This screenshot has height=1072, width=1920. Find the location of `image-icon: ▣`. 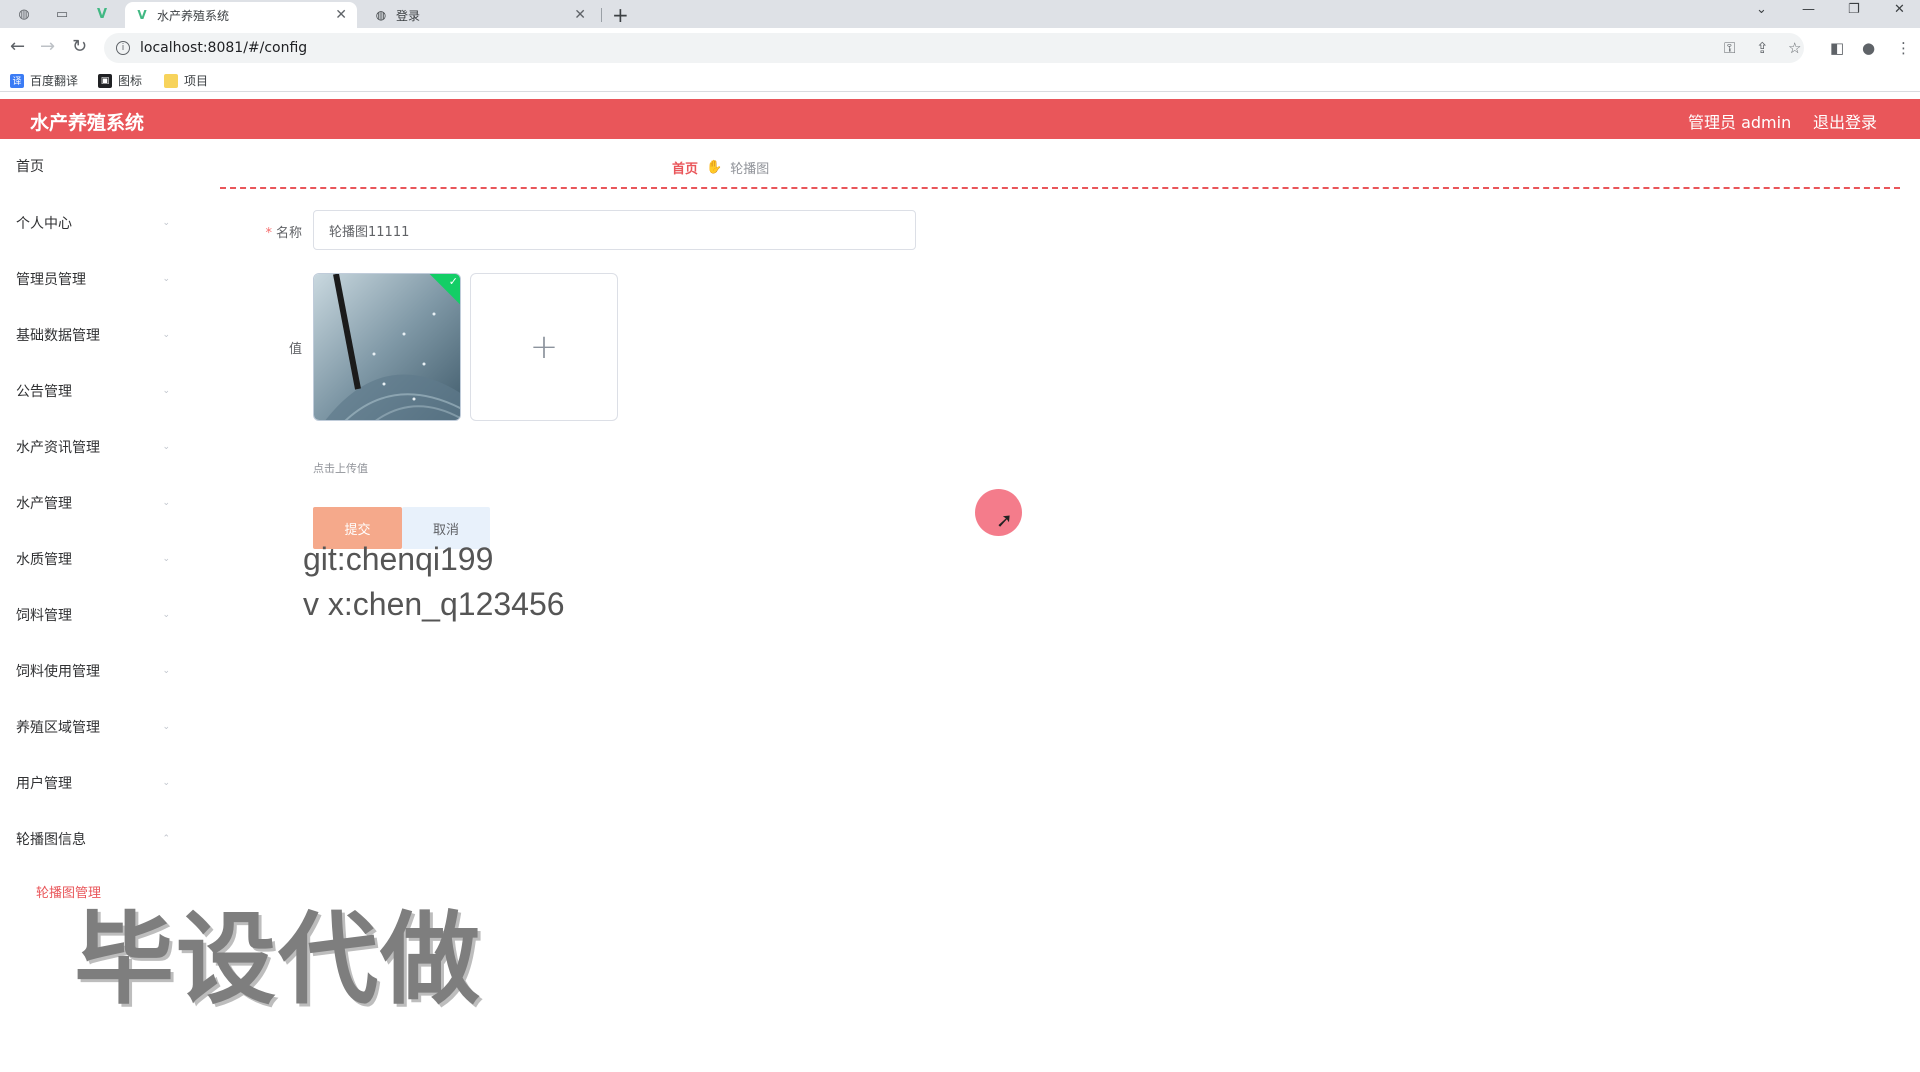

image-icon: ▣ is located at coordinates (105, 80).